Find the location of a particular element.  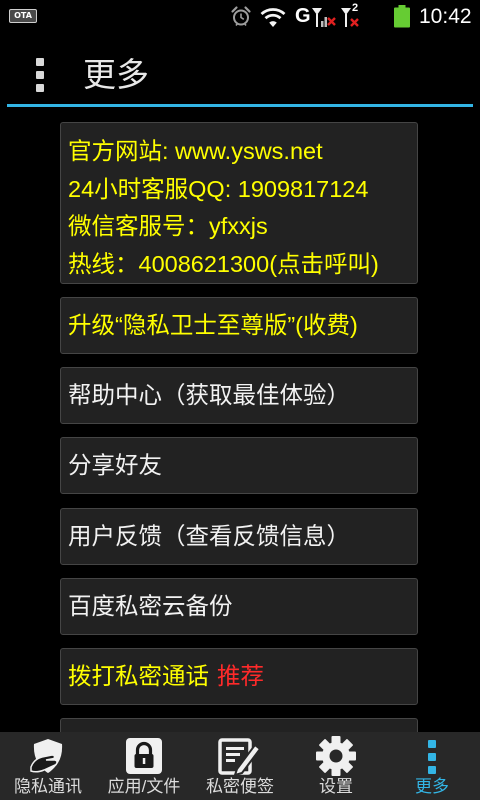

status-bar: OTA G 2 10:42 is located at coordinates (240, 16).